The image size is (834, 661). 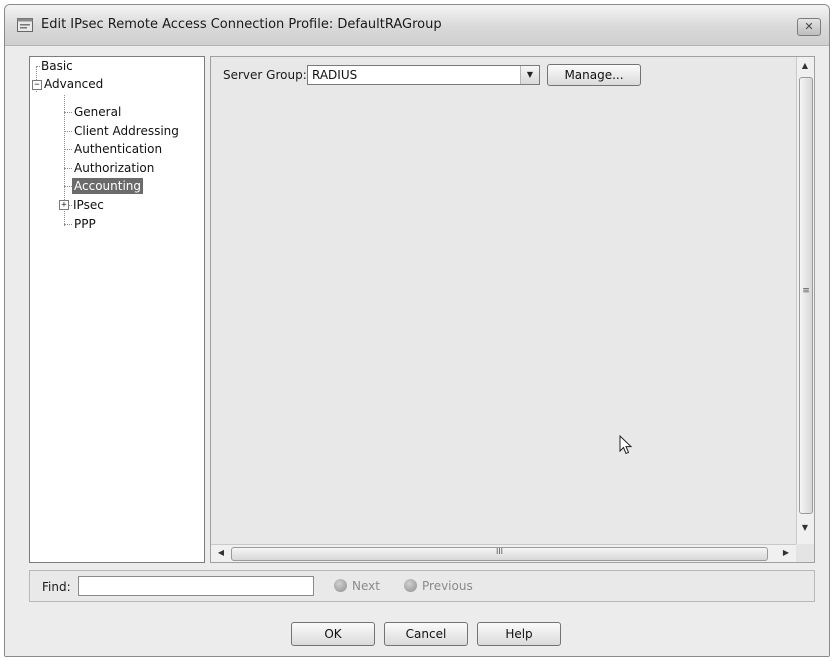 What do you see at coordinates (805, 553) in the screenshot?
I see `scroll-corner` at bounding box center [805, 553].